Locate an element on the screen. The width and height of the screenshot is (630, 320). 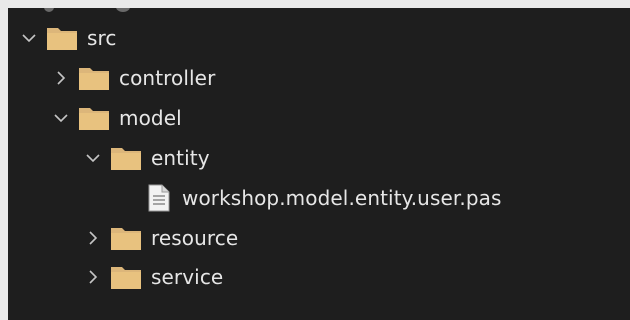
tree-node-label: workshop.model.entity.user.pas is located at coordinates (342, 198).